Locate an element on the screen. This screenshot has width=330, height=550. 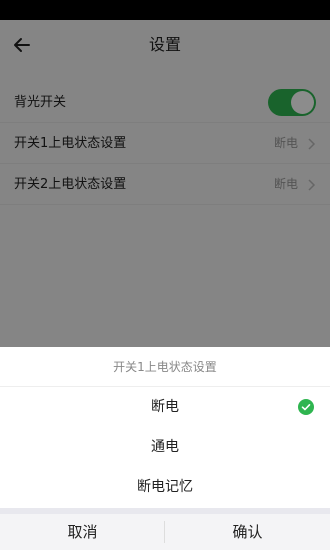
option-label: 断电 is located at coordinates (165, 407).